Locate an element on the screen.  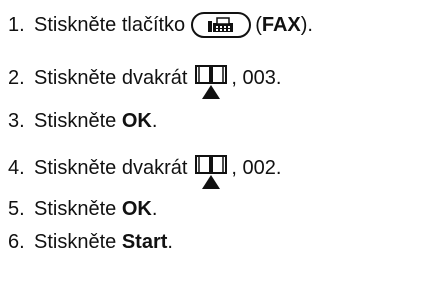
step-number: 4. is located at coordinates (16, 168).